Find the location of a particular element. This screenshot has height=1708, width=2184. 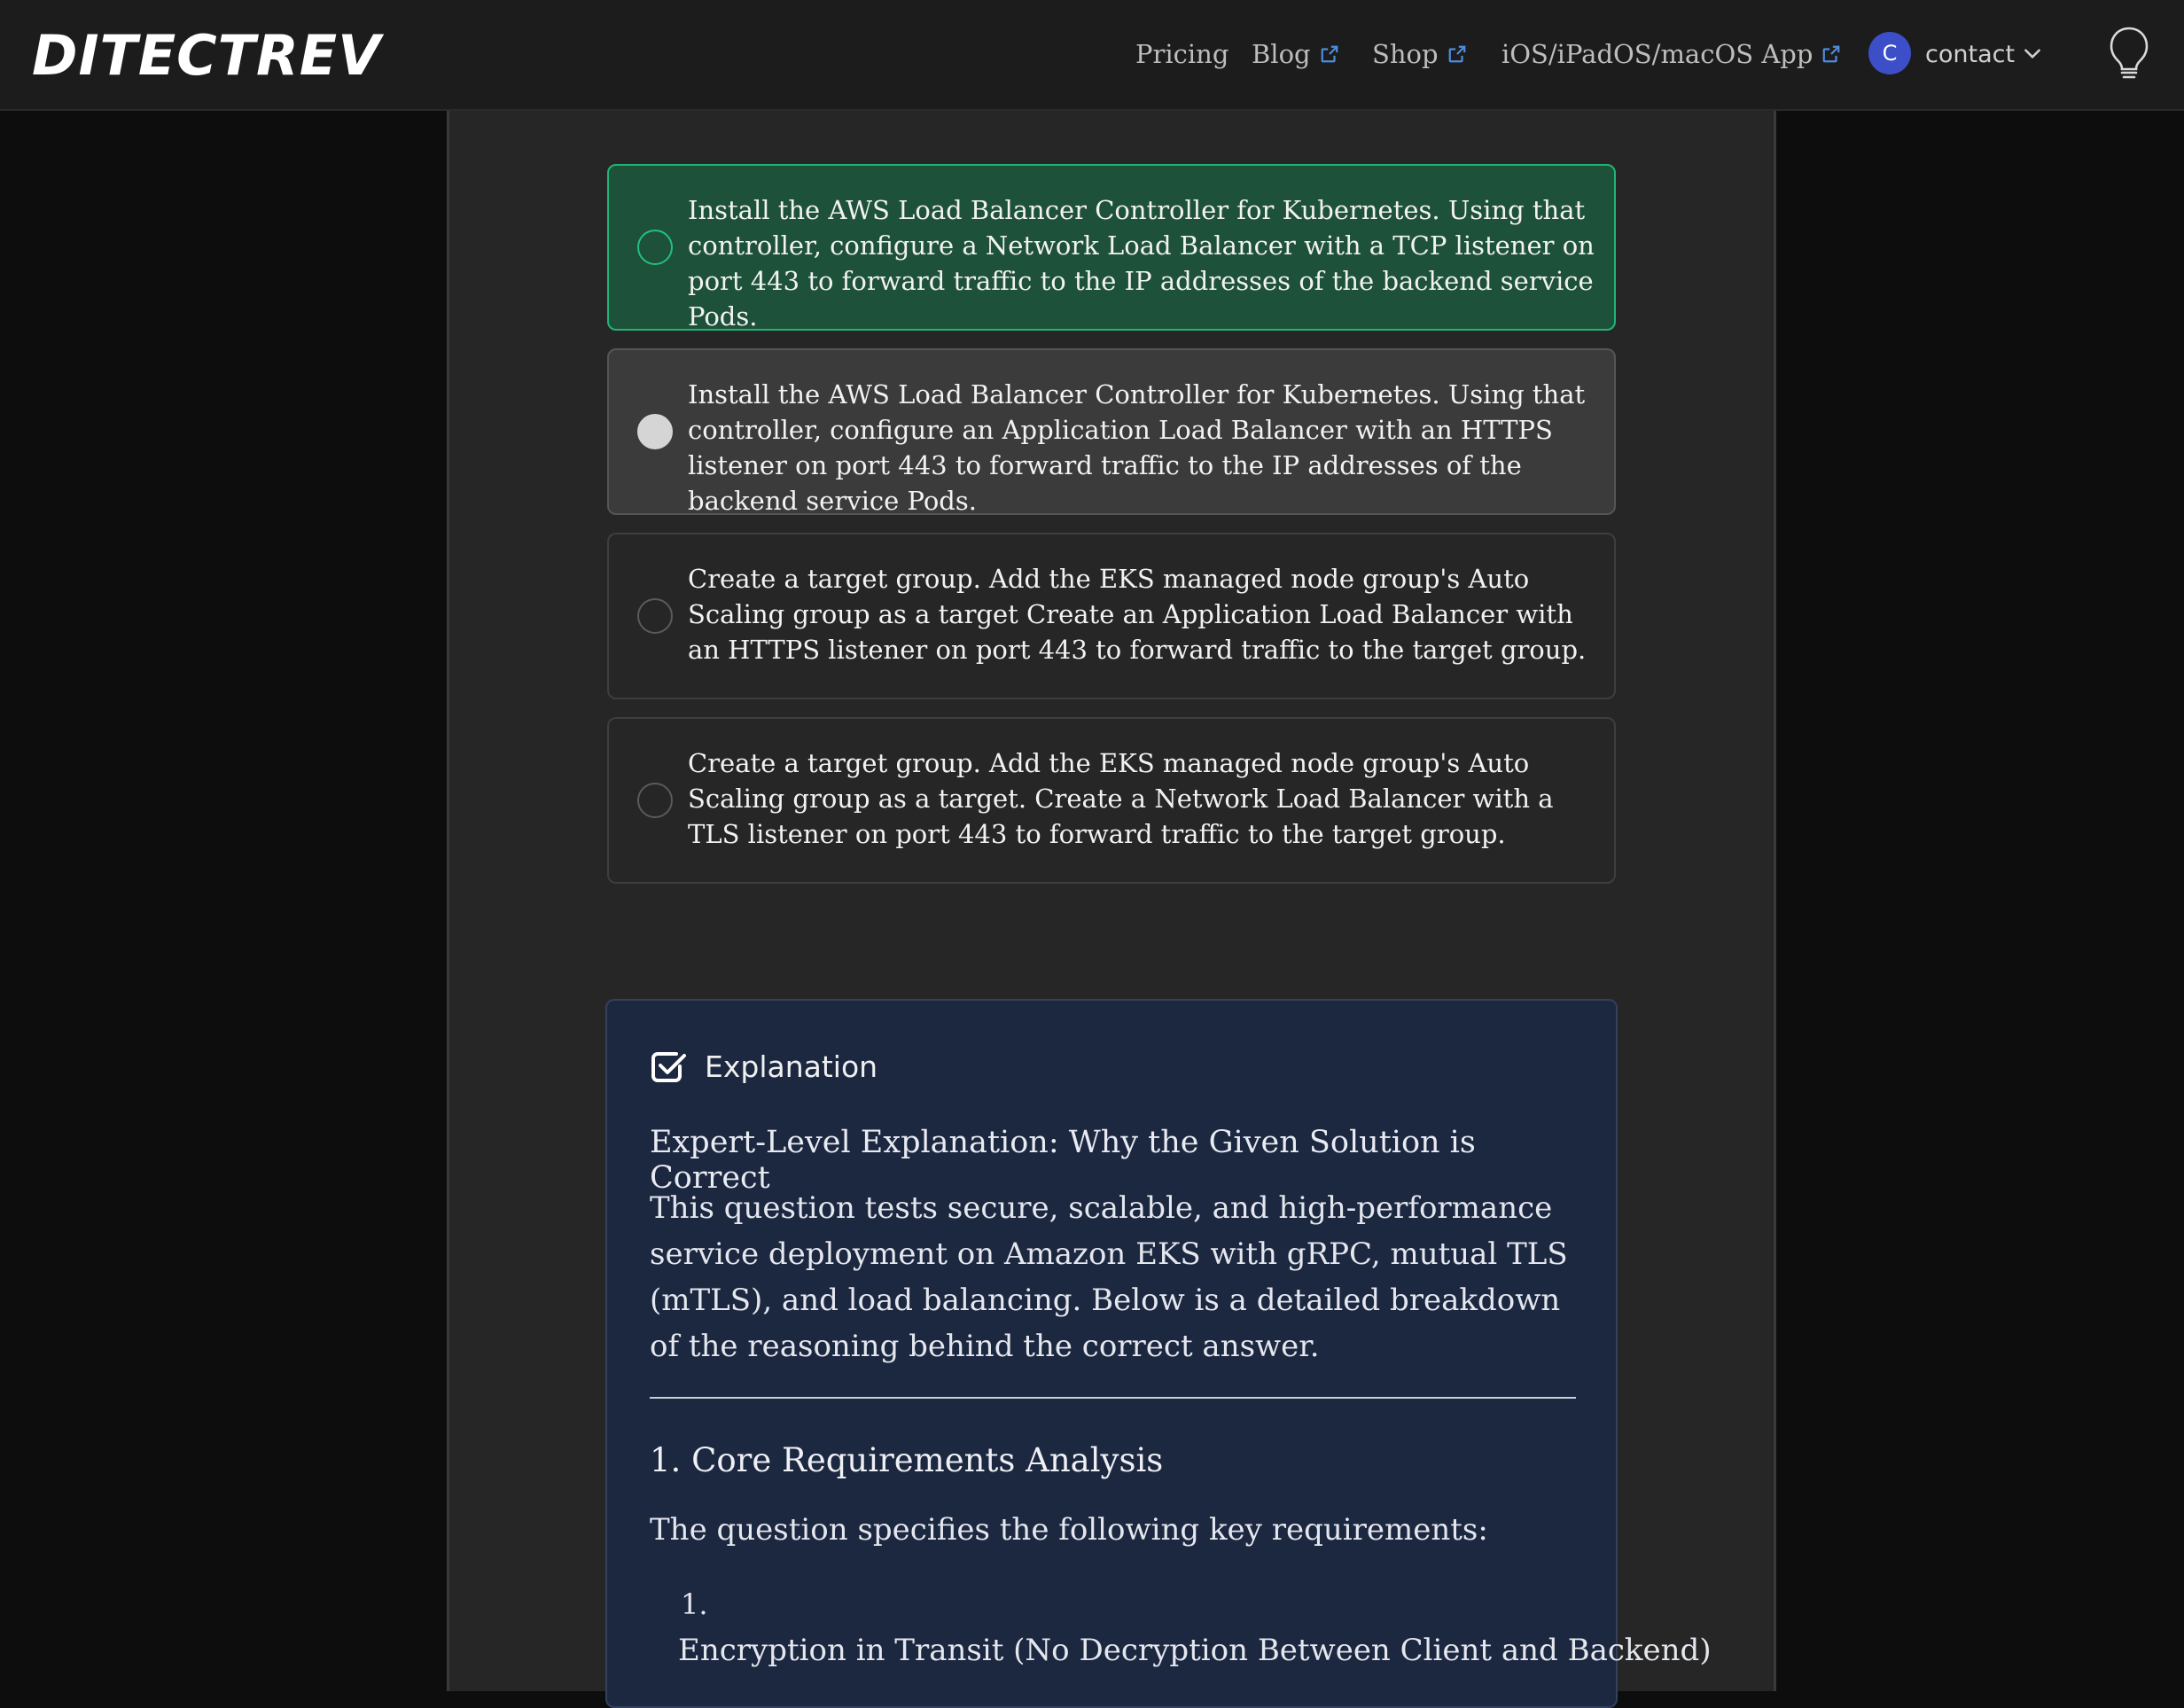

nav-link-label: Shop is located at coordinates (1405, 54).